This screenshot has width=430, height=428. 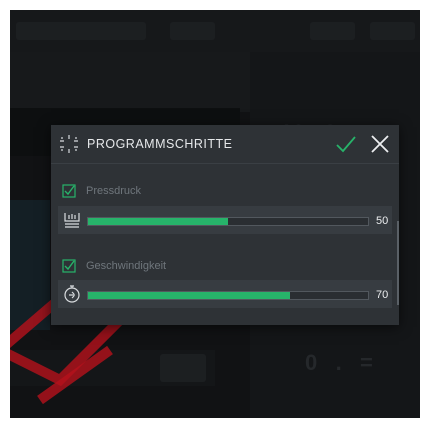 I want to click on geschwindigkeit-slider, so click(x=228, y=295).